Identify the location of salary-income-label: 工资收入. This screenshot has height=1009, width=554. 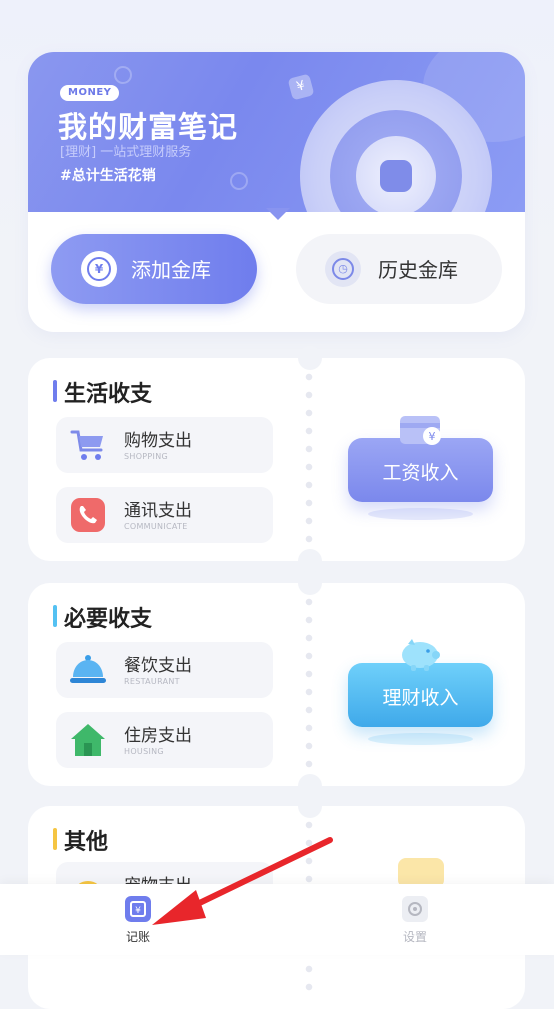
(420, 473).